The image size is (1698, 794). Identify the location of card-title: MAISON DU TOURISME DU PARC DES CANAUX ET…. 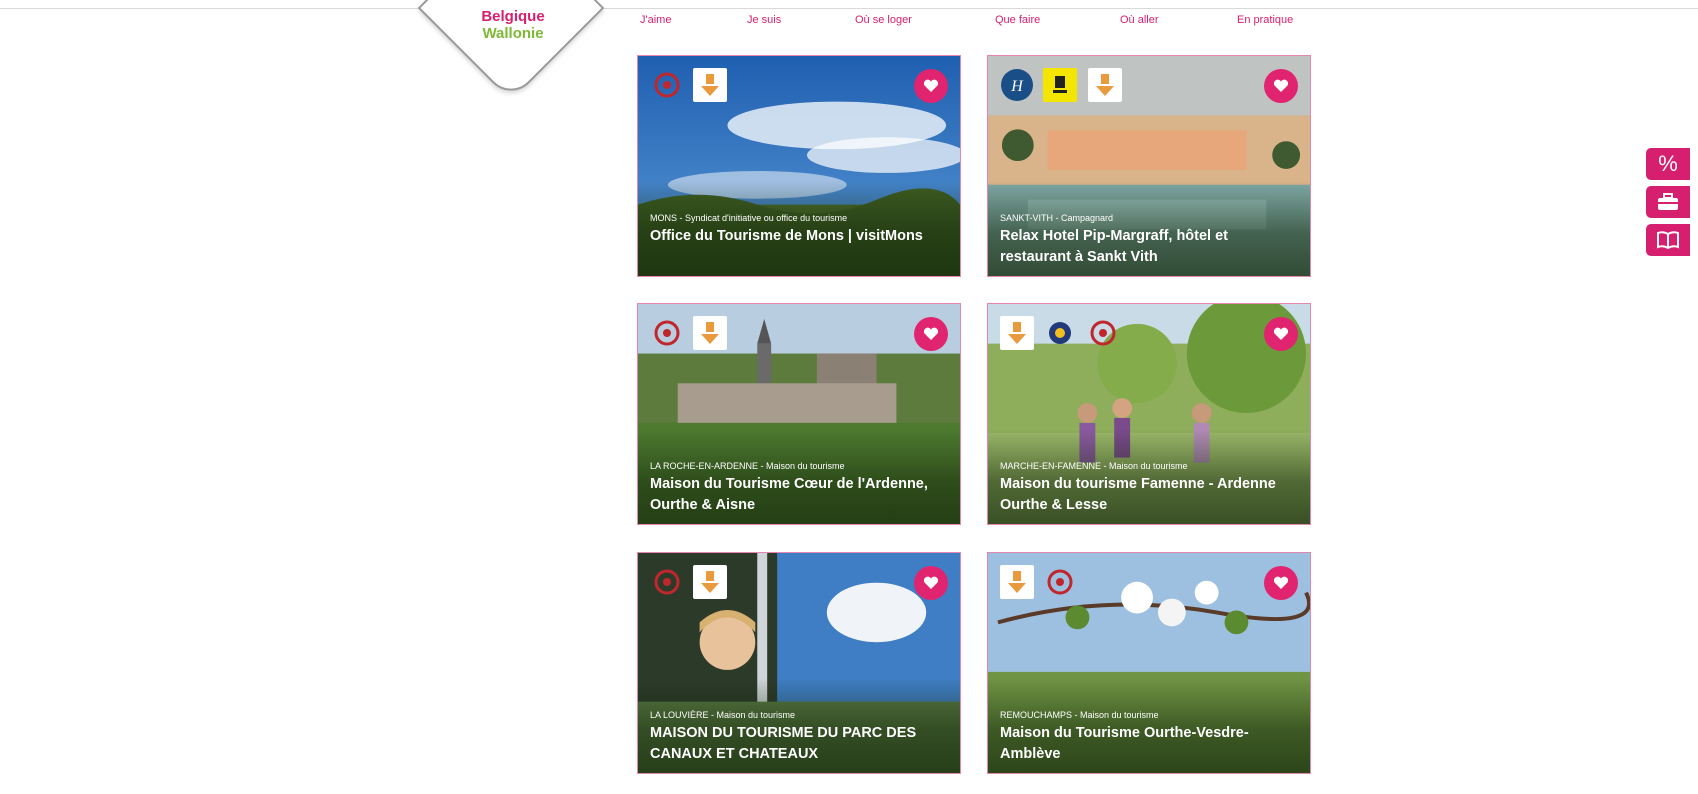
(798, 744).